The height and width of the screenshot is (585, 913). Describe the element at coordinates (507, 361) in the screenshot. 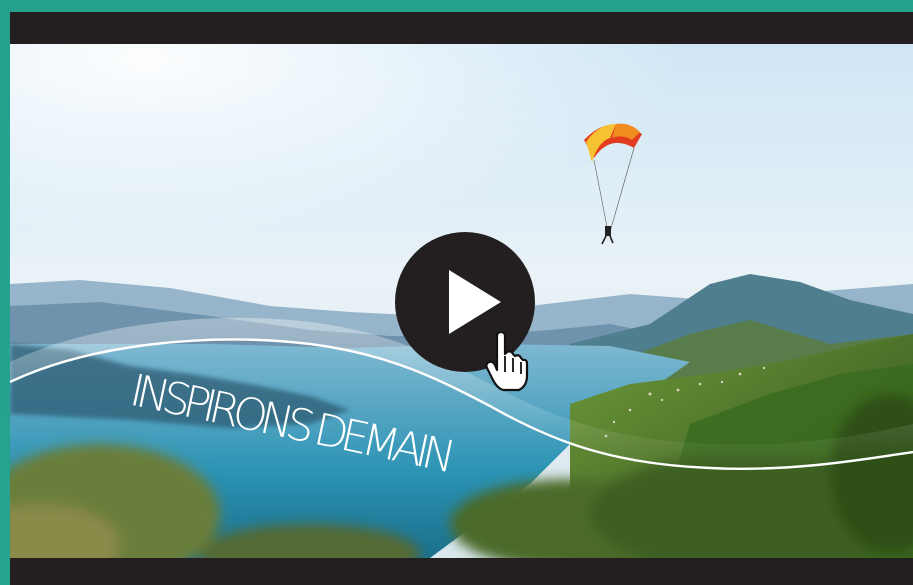

I see `hand-pointer-icon` at that location.